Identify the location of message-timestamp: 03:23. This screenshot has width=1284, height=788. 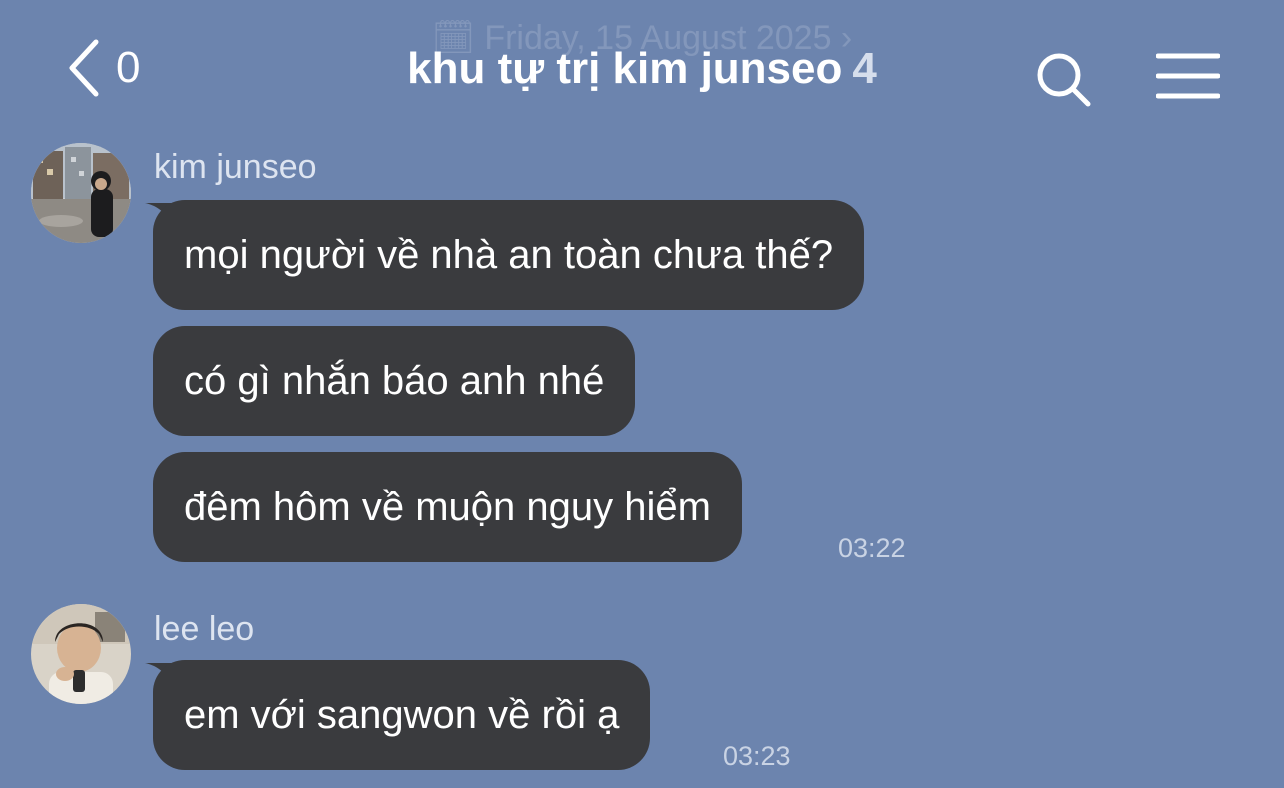
(757, 756).